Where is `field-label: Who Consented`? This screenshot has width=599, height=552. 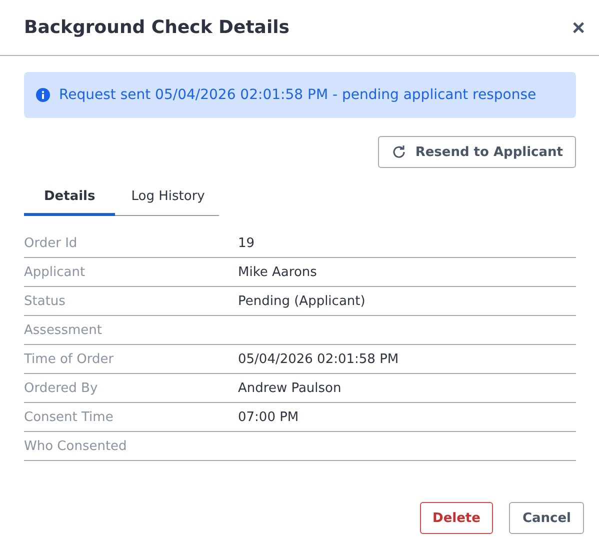 field-label: Who Consented is located at coordinates (76, 446).